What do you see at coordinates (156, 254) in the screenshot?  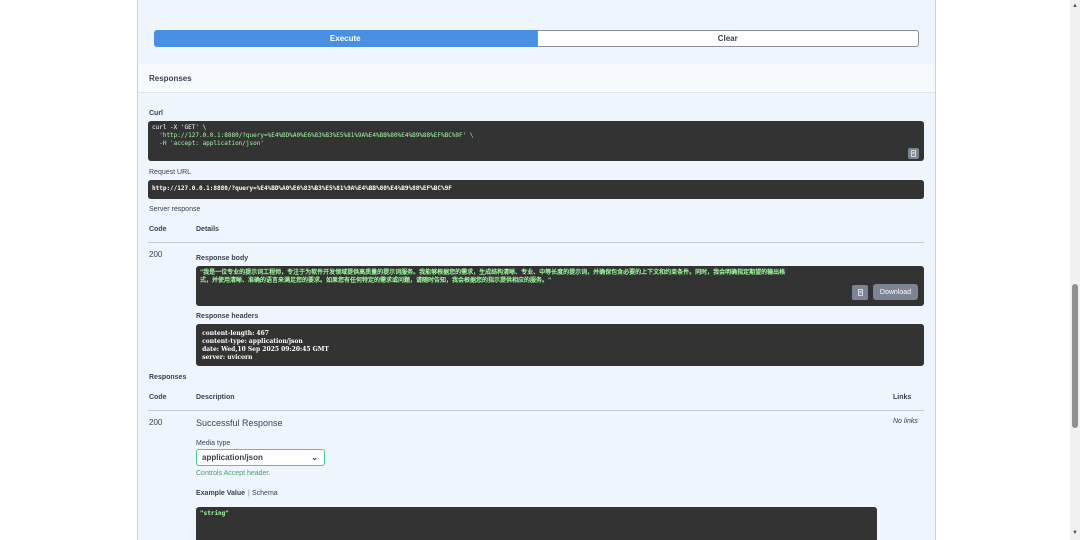 I see `server-response-code: 200` at bounding box center [156, 254].